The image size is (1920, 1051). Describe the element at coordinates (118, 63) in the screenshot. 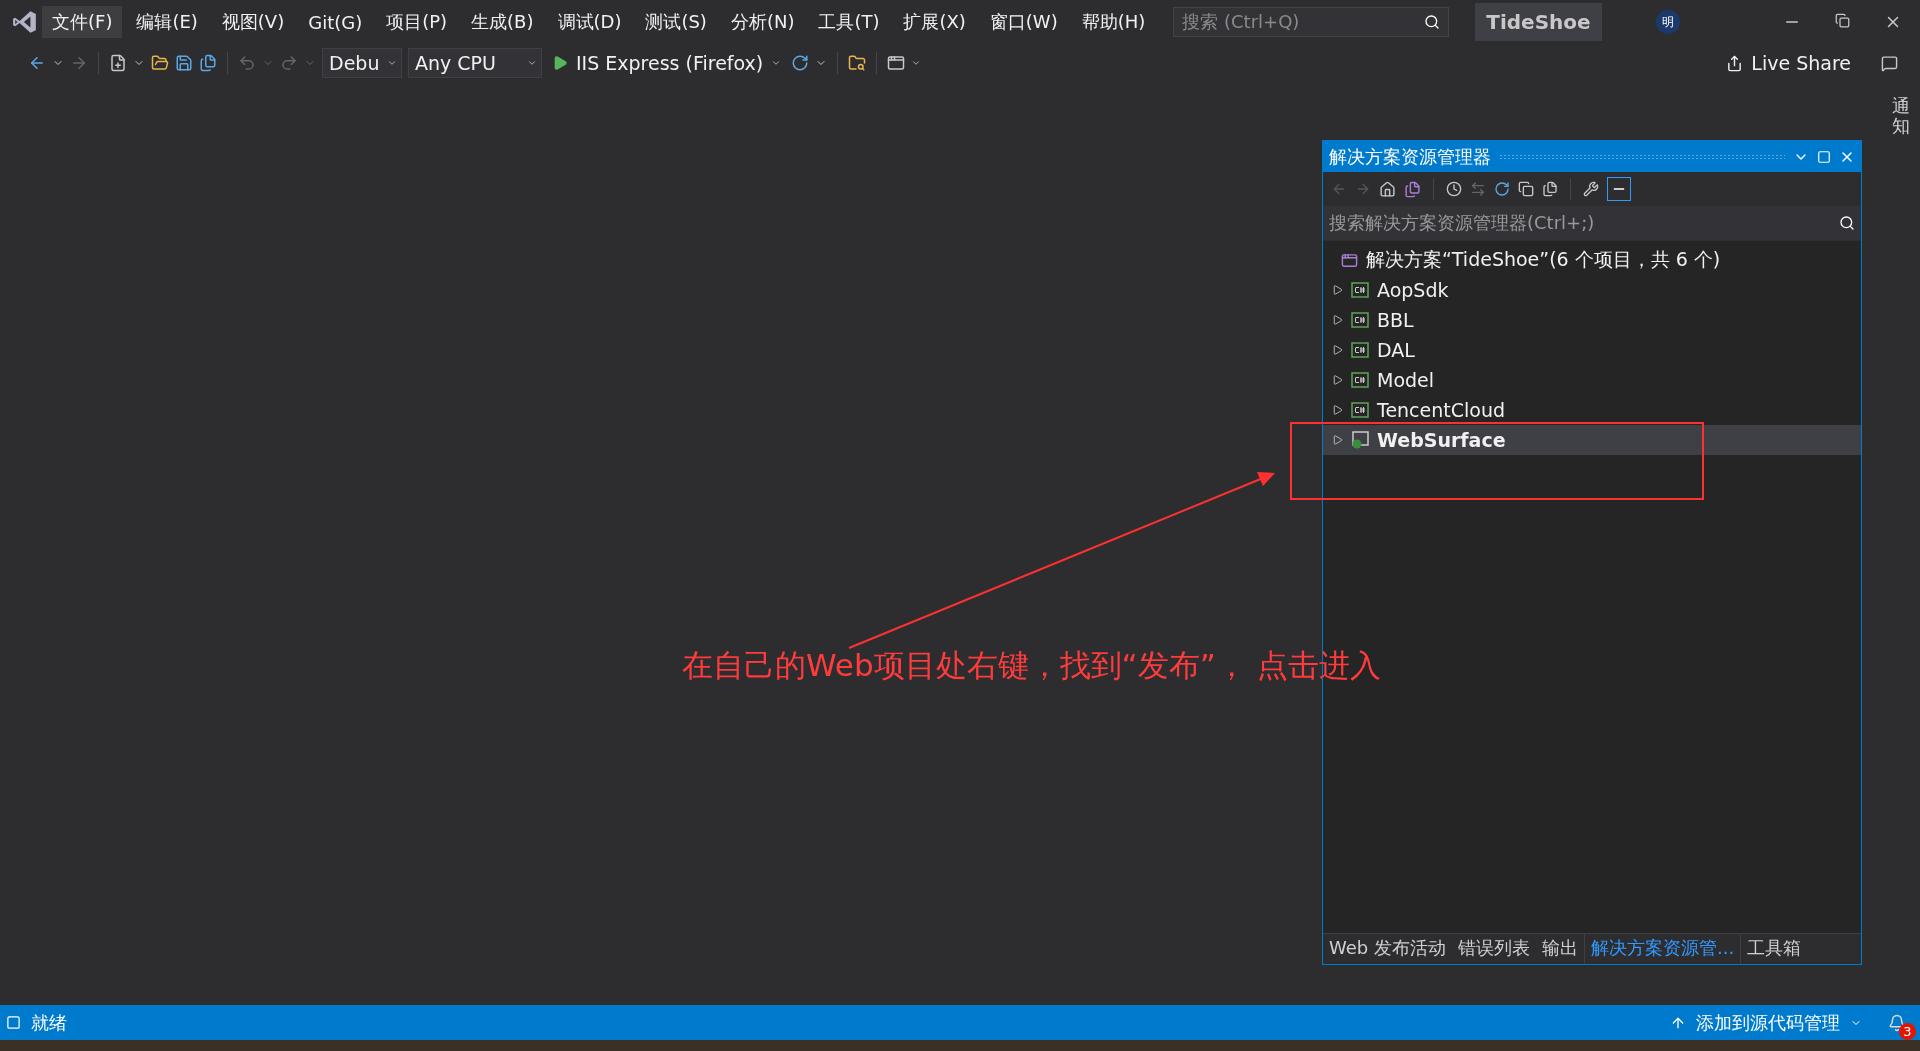

I see `new-file-icon` at that location.